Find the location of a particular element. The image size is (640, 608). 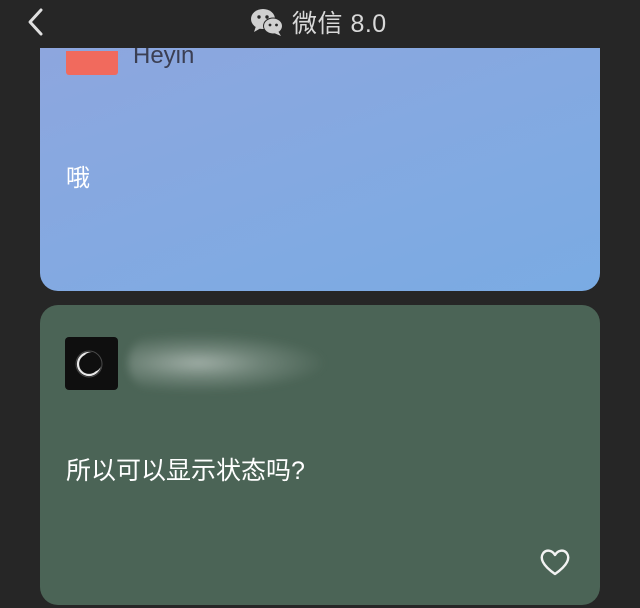

heart-outline-icon is located at coordinates (555, 562).